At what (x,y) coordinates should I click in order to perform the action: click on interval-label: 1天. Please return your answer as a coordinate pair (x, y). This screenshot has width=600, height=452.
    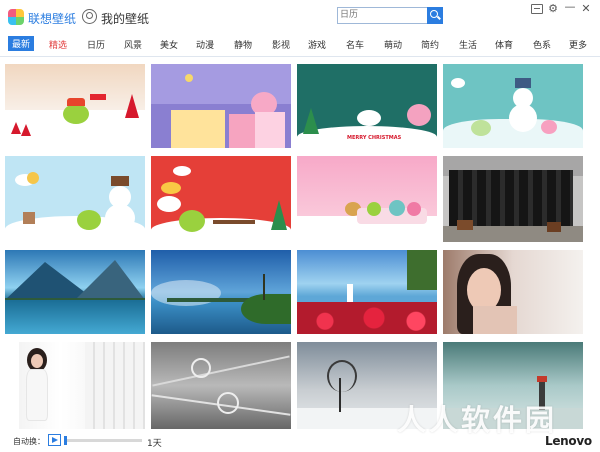
    Looking at the image, I should click on (154, 444).